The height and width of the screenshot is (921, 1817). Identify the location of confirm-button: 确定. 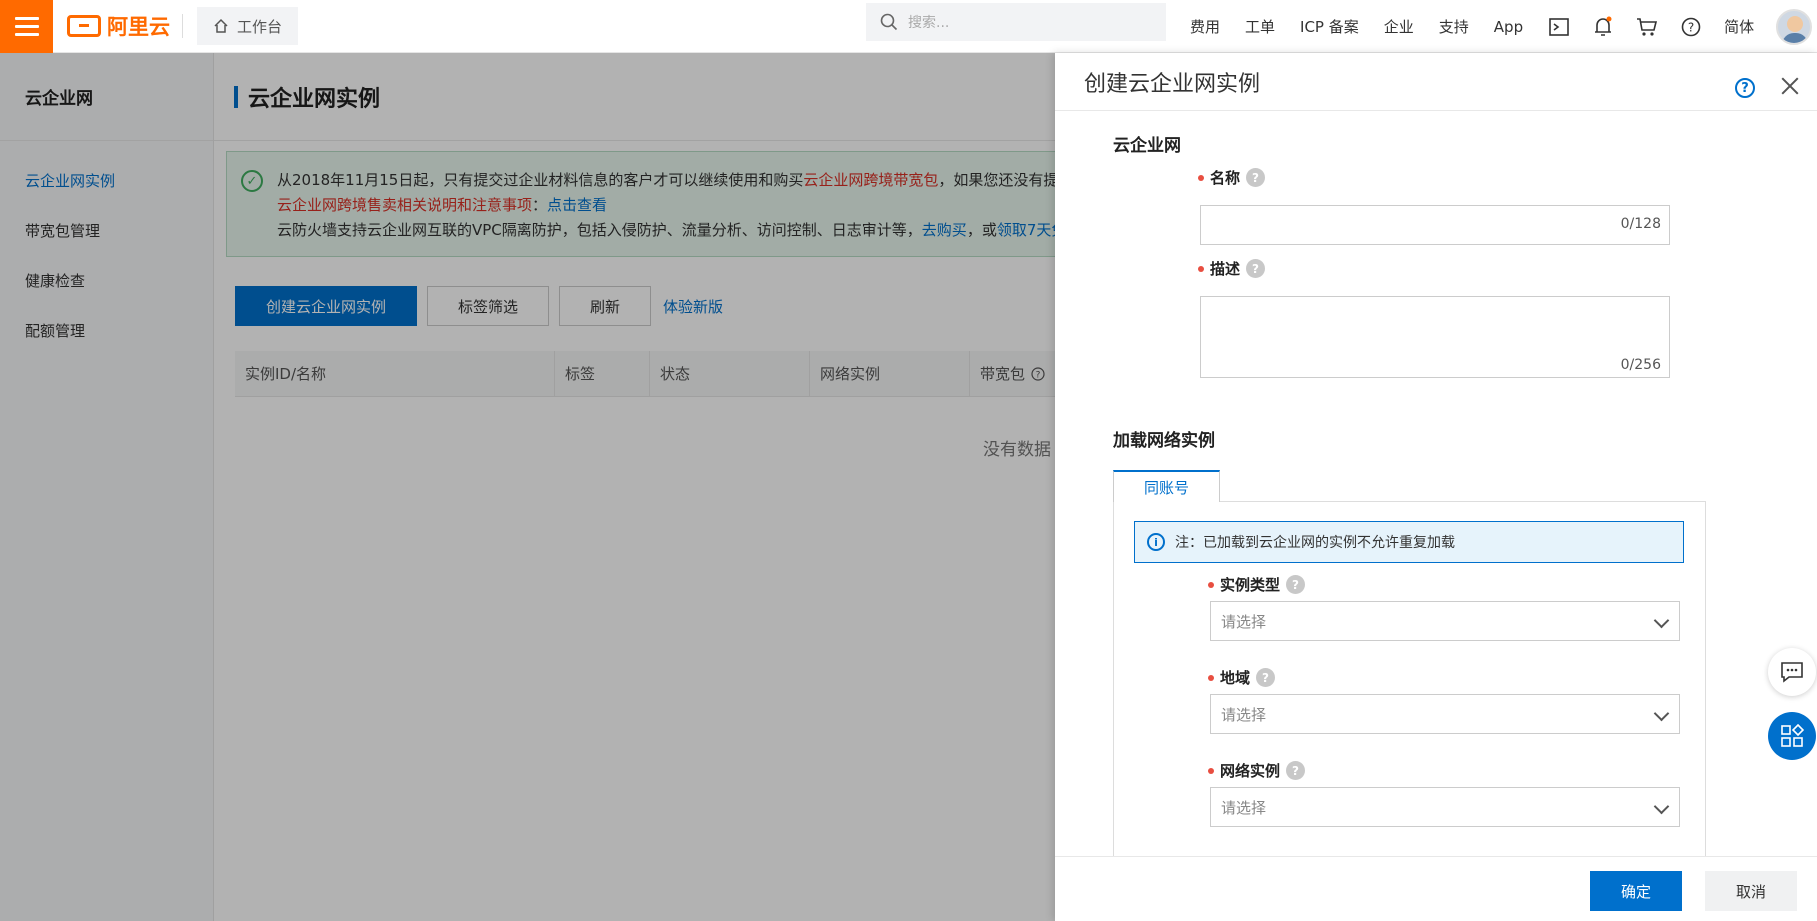
(1636, 891).